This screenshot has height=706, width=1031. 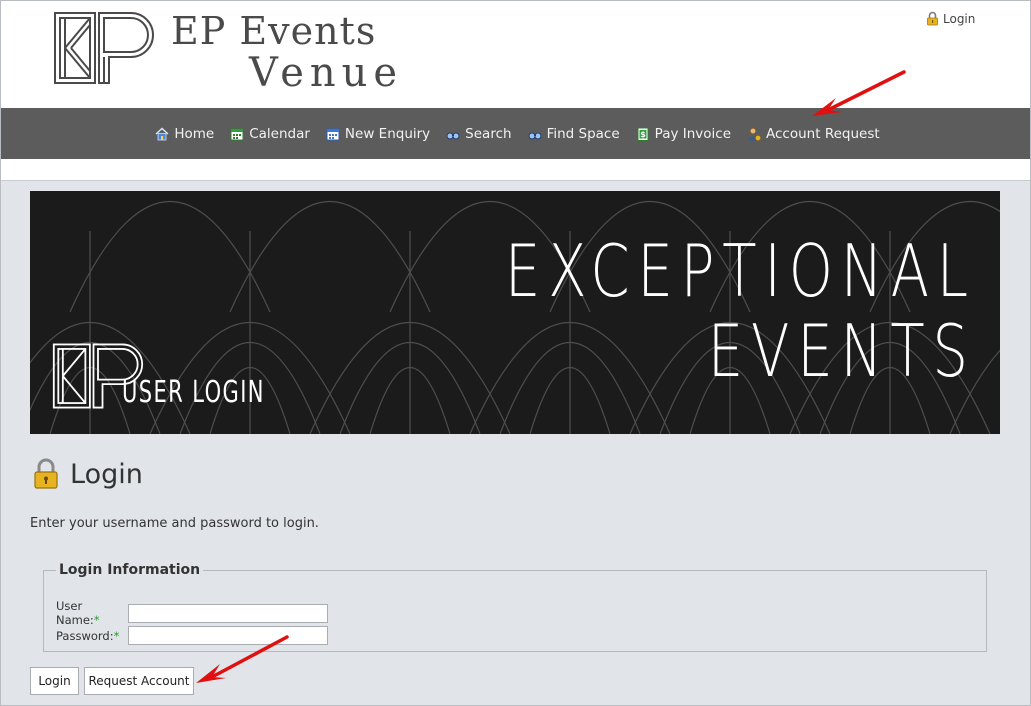 I want to click on nav-item-search: Search, so click(x=479, y=133).